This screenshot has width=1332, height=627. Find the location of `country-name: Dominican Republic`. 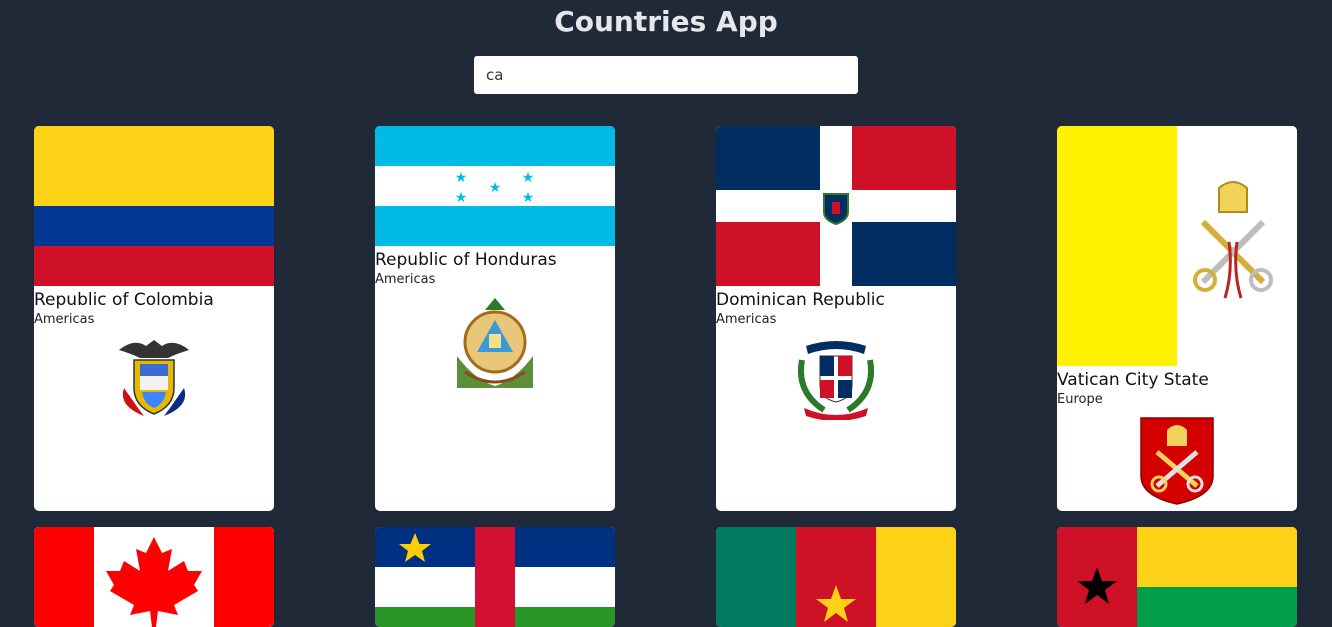

country-name: Dominican Republic is located at coordinates (800, 300).